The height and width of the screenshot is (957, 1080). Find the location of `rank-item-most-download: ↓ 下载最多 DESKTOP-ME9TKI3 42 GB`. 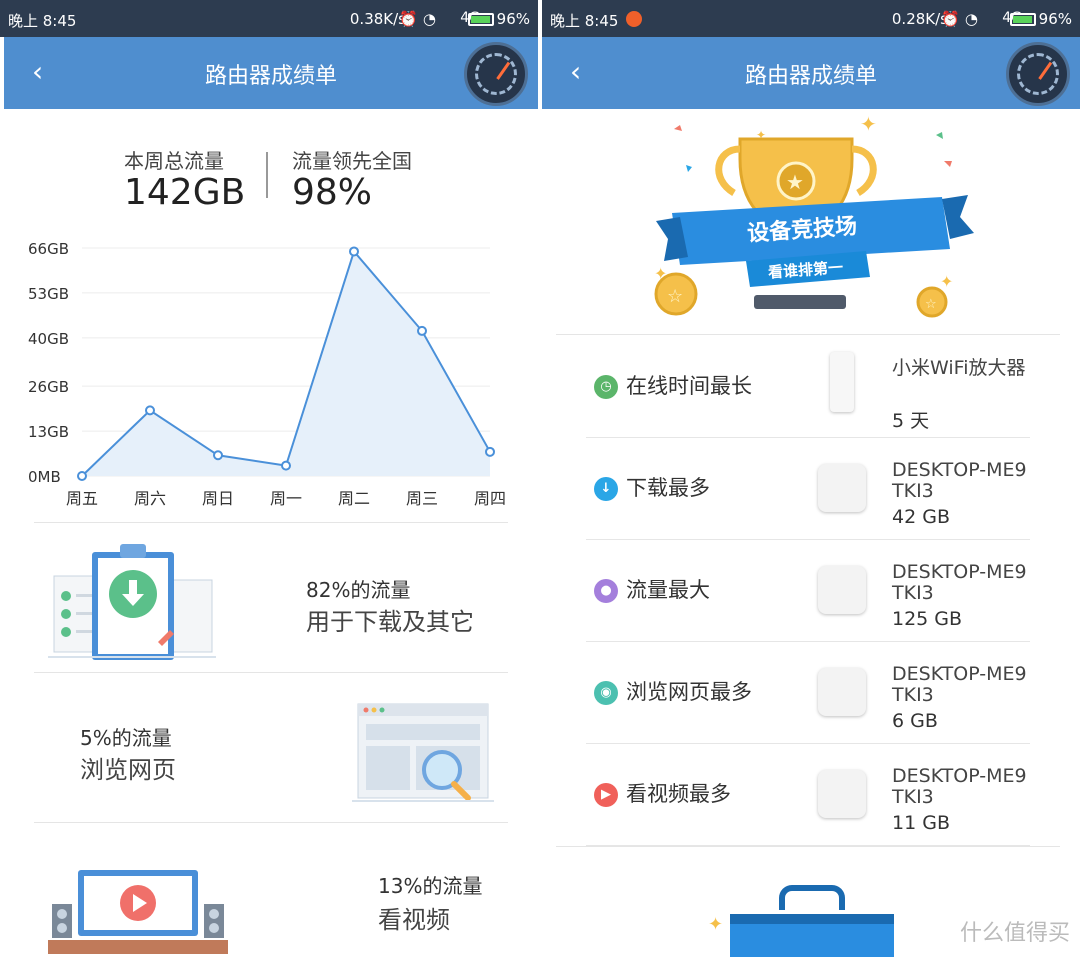

rank-item-most-download: ↓ 下载最多 DESKTOP-ME9TKI3 42 GB is located at coordinates (808, 489).